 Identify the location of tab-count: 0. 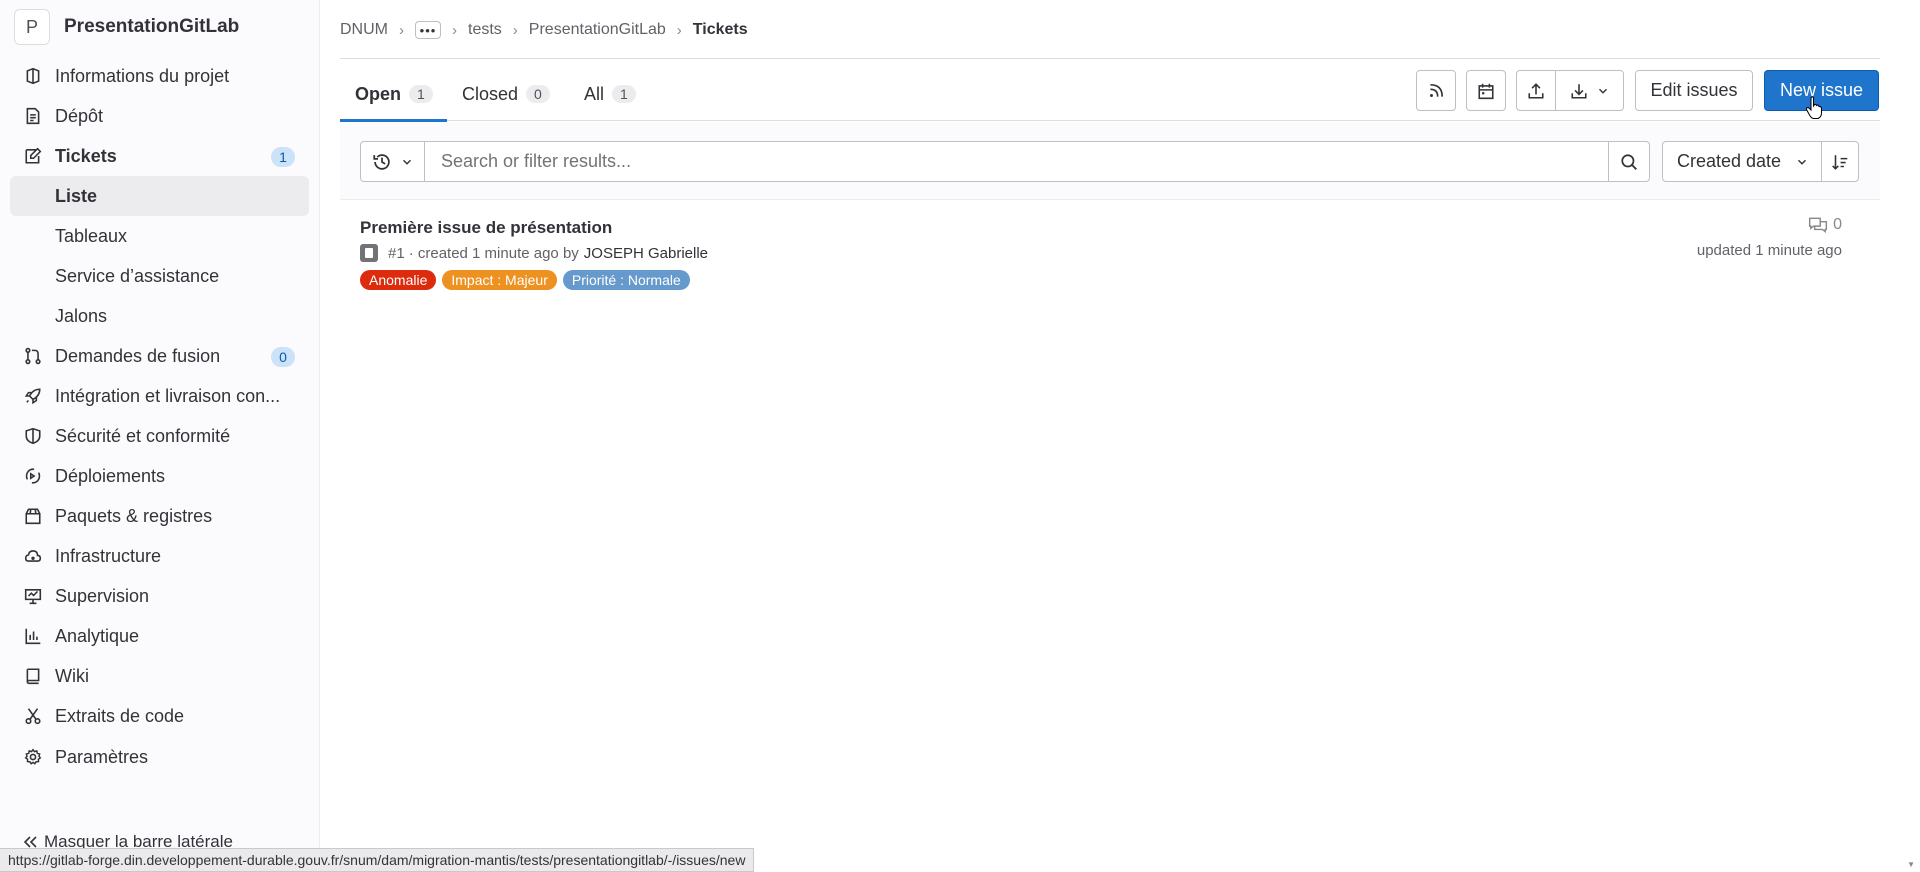
(538, 94).